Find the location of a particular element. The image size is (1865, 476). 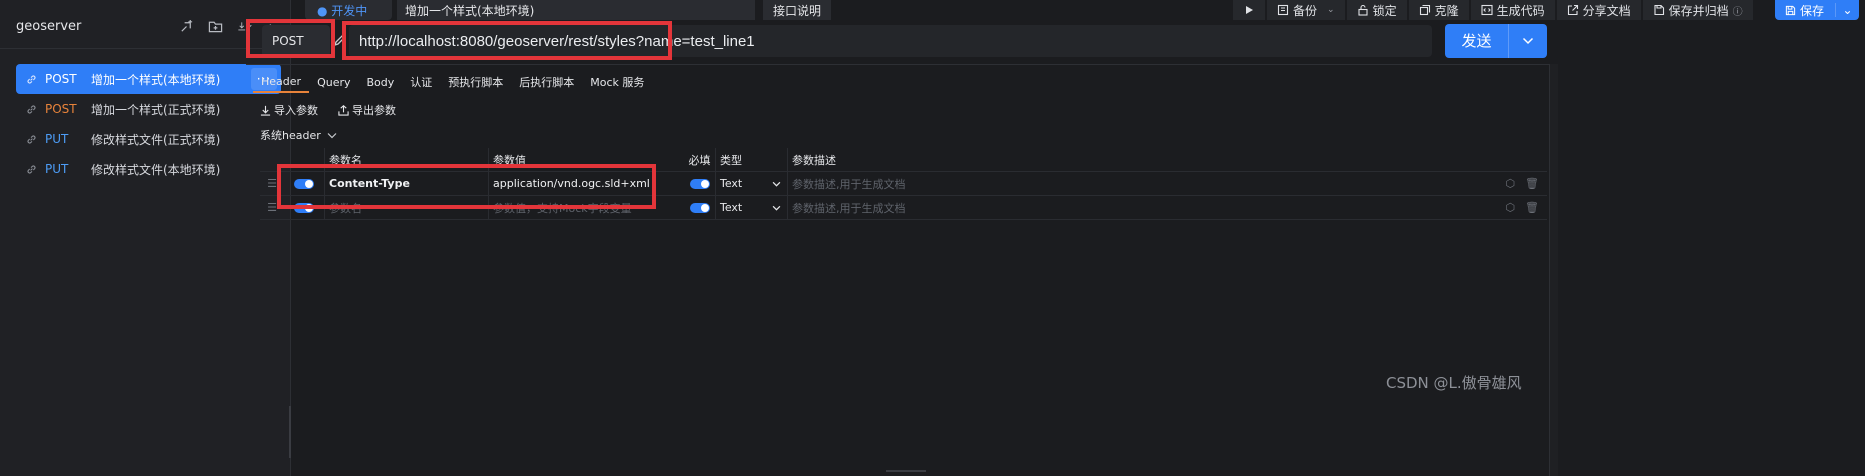

api-name: 增加一个样式(本地环境) is located at coordinates (156, 79).